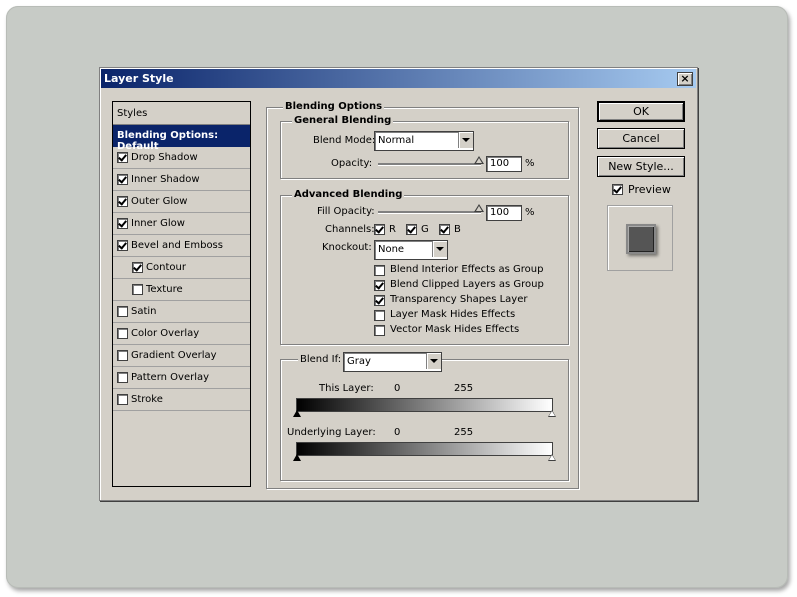  What do you see at coordinates (641, 111) in the screenshot?
I see `ok-button: OK` at bounding box center [641, 111].